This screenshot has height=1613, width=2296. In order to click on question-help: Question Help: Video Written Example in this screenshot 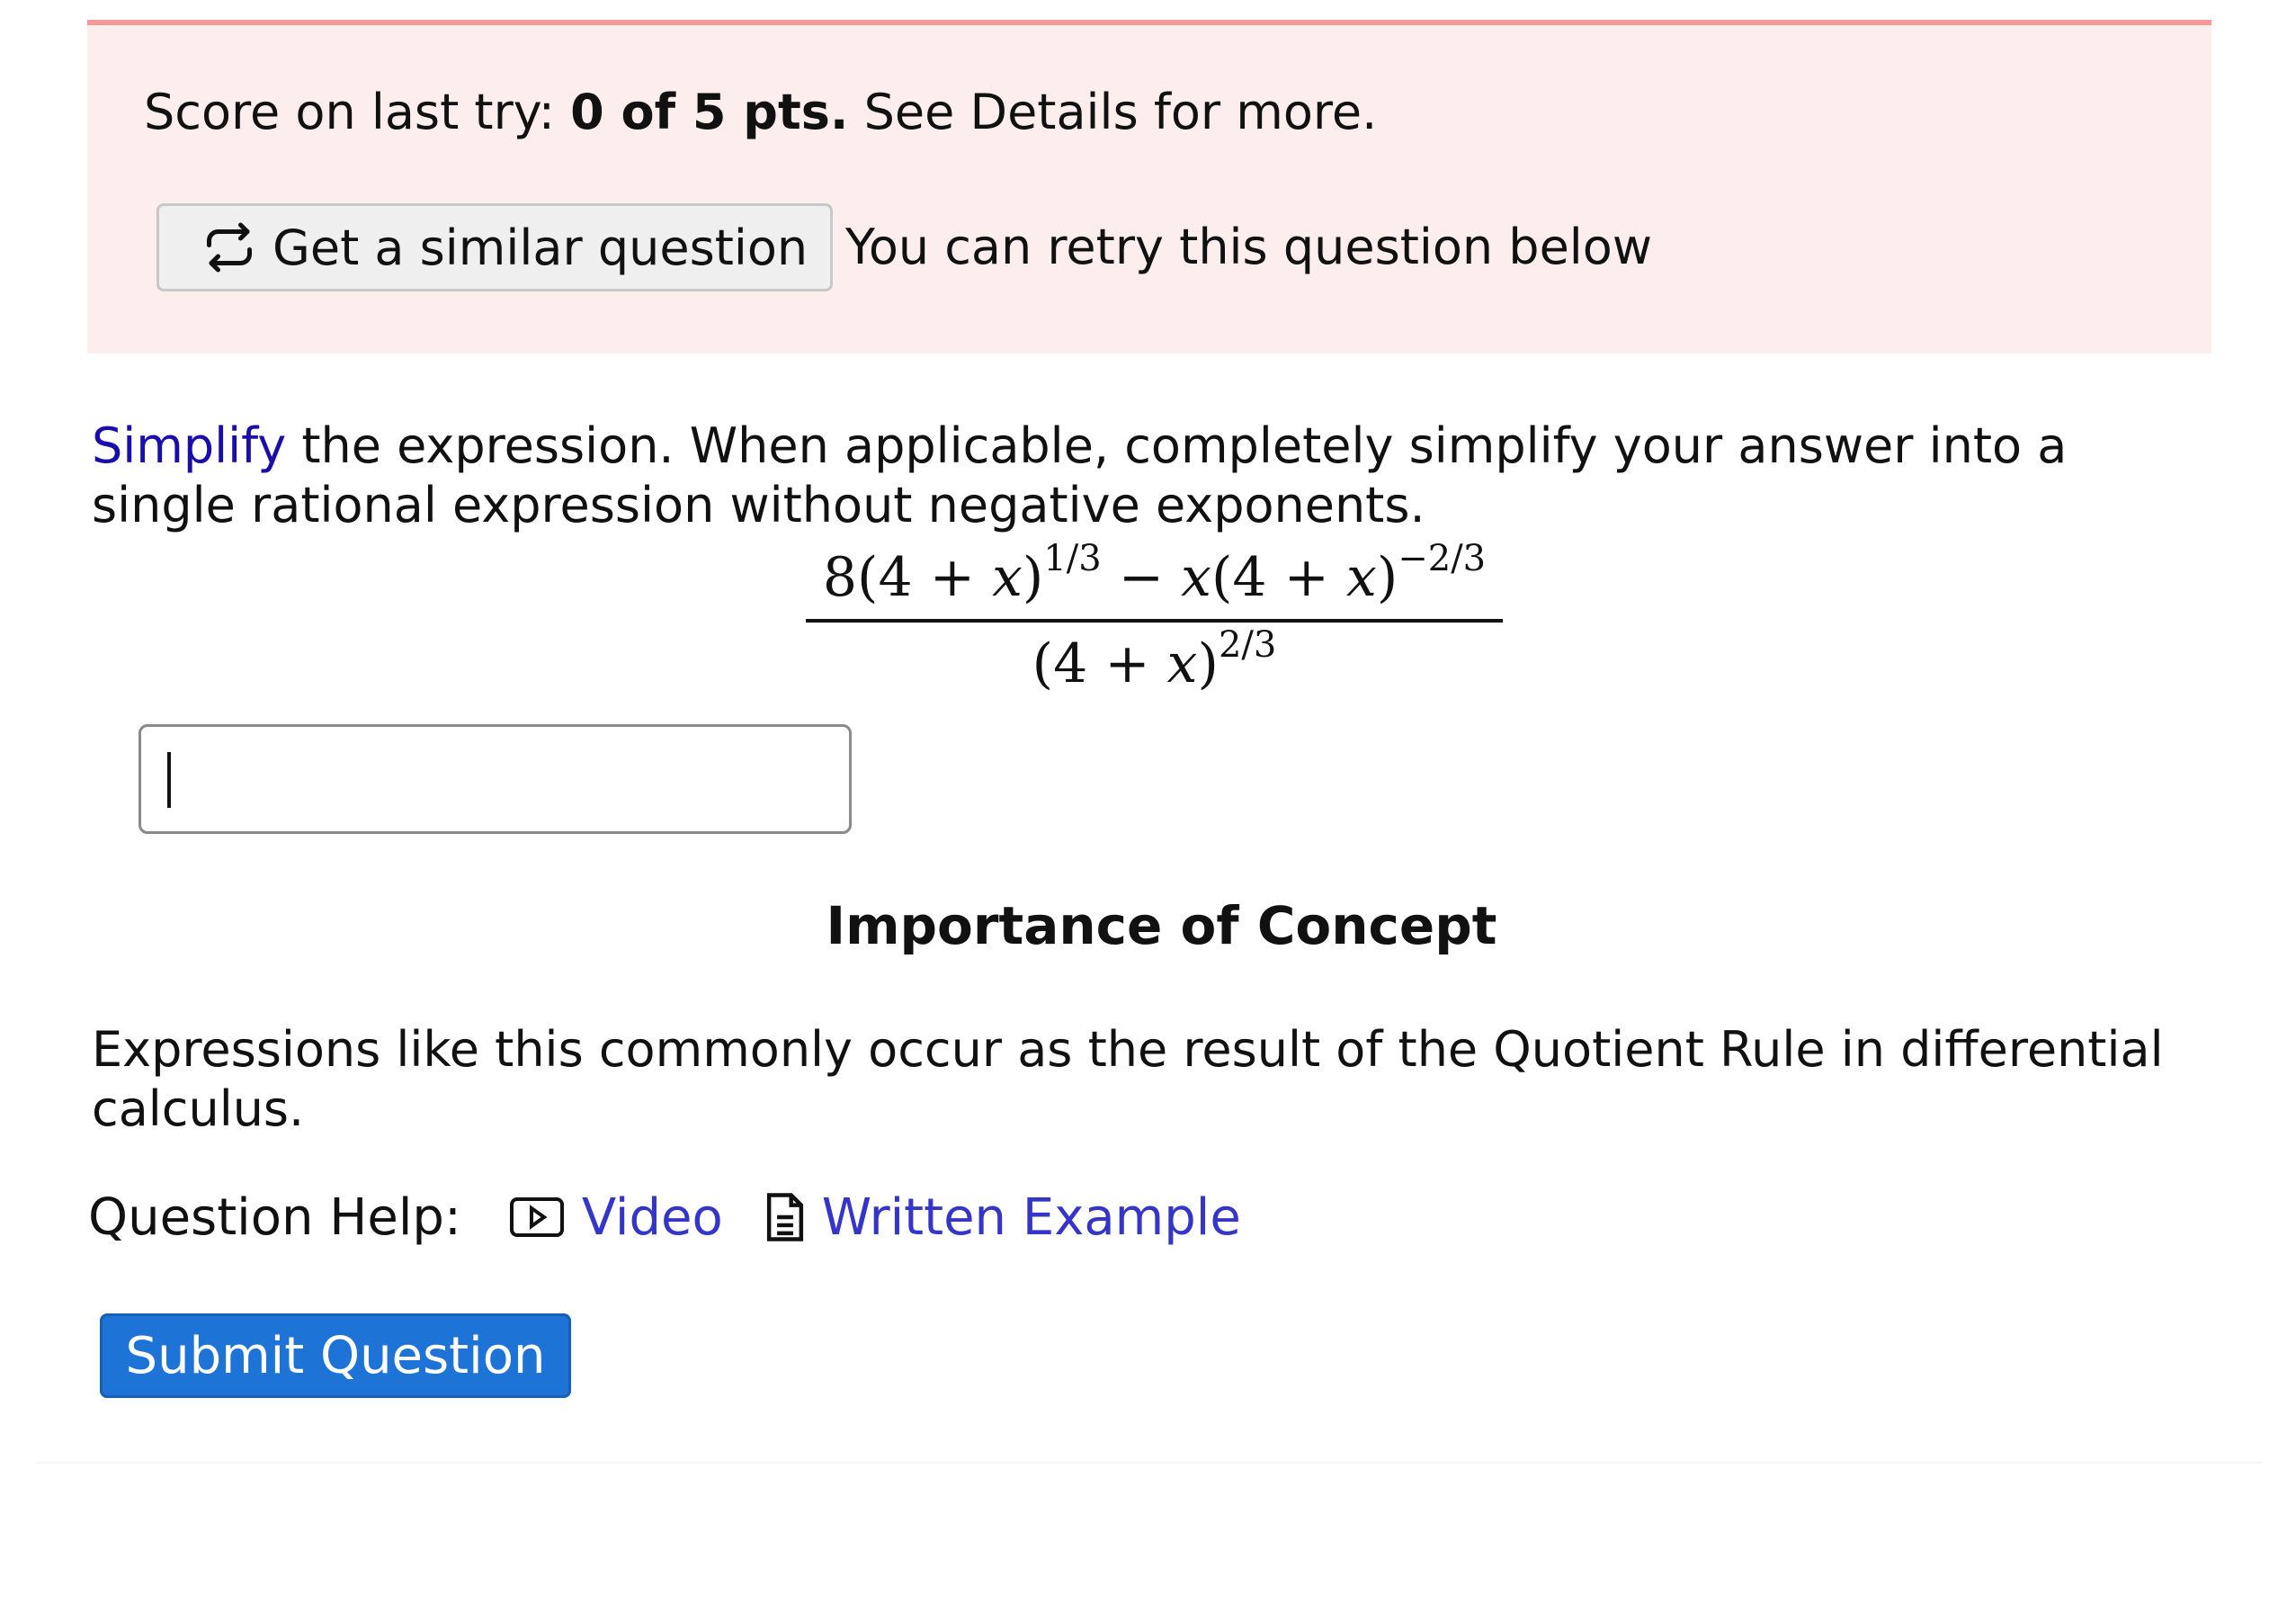, I will do `click(685, 1217)`.